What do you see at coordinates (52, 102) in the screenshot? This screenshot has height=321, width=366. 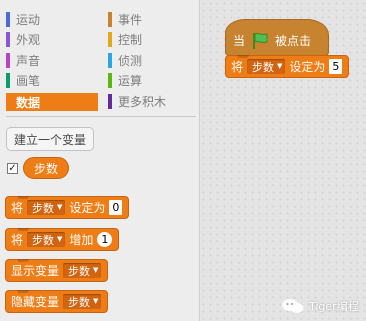 I see `category-data: 数据` at bounding box center [52, 102].